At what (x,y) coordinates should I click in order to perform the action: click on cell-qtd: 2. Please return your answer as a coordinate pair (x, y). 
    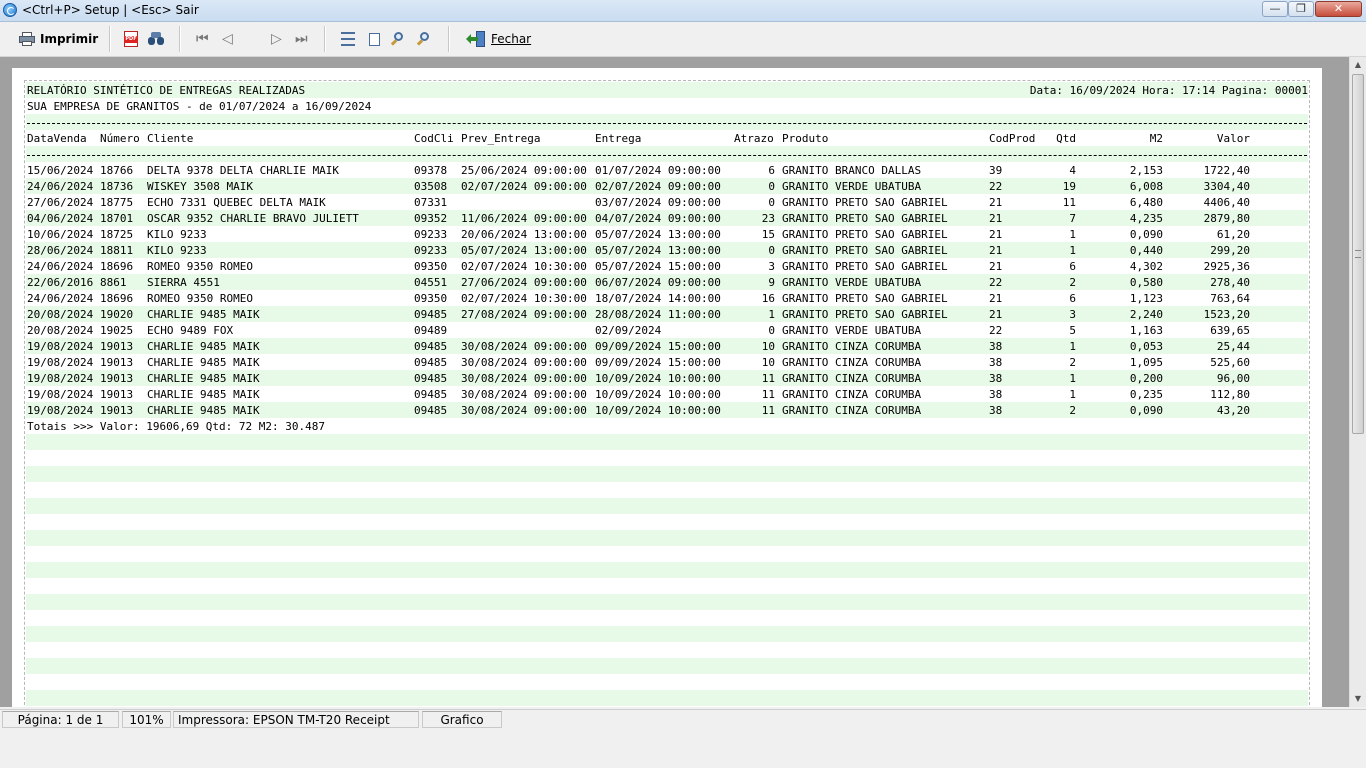
    Looking at the image, I should click on (1072, 362).